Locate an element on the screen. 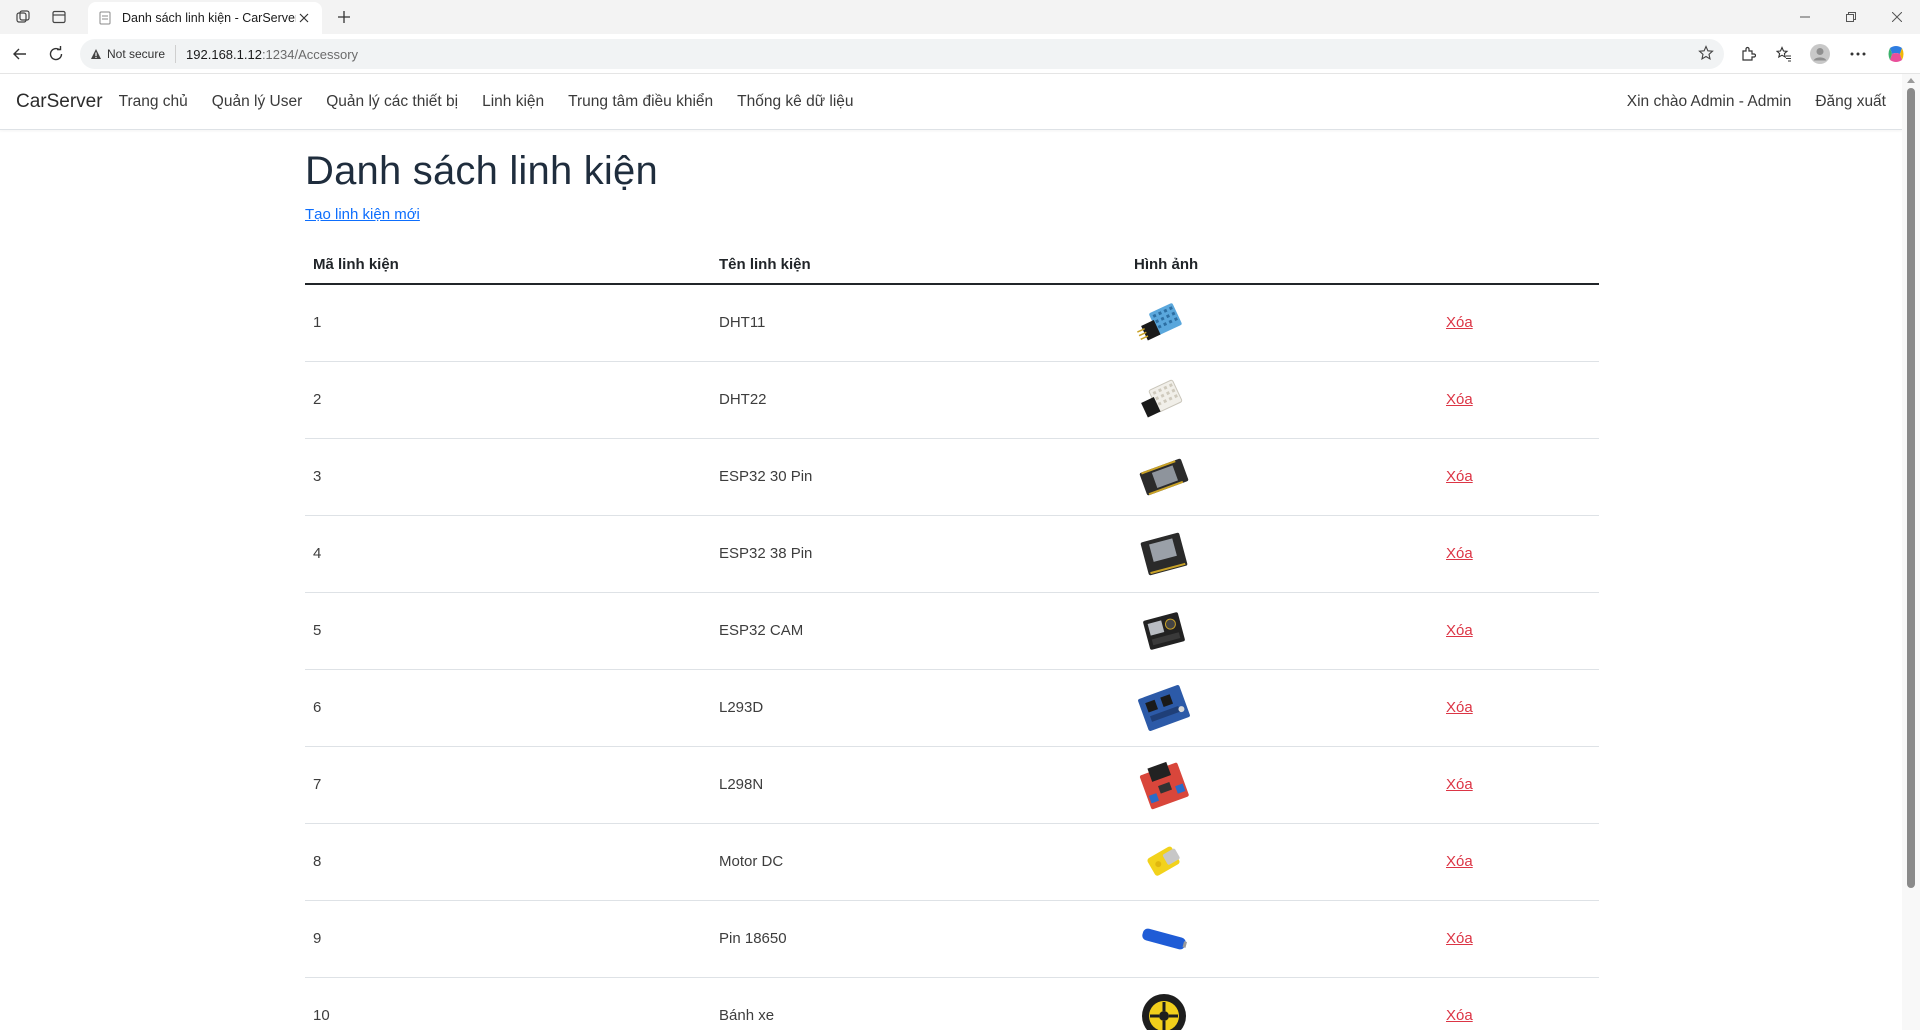 This screenshot has width=1920, height=1030. cell-name: L293D is located at coordinates (918, 708).